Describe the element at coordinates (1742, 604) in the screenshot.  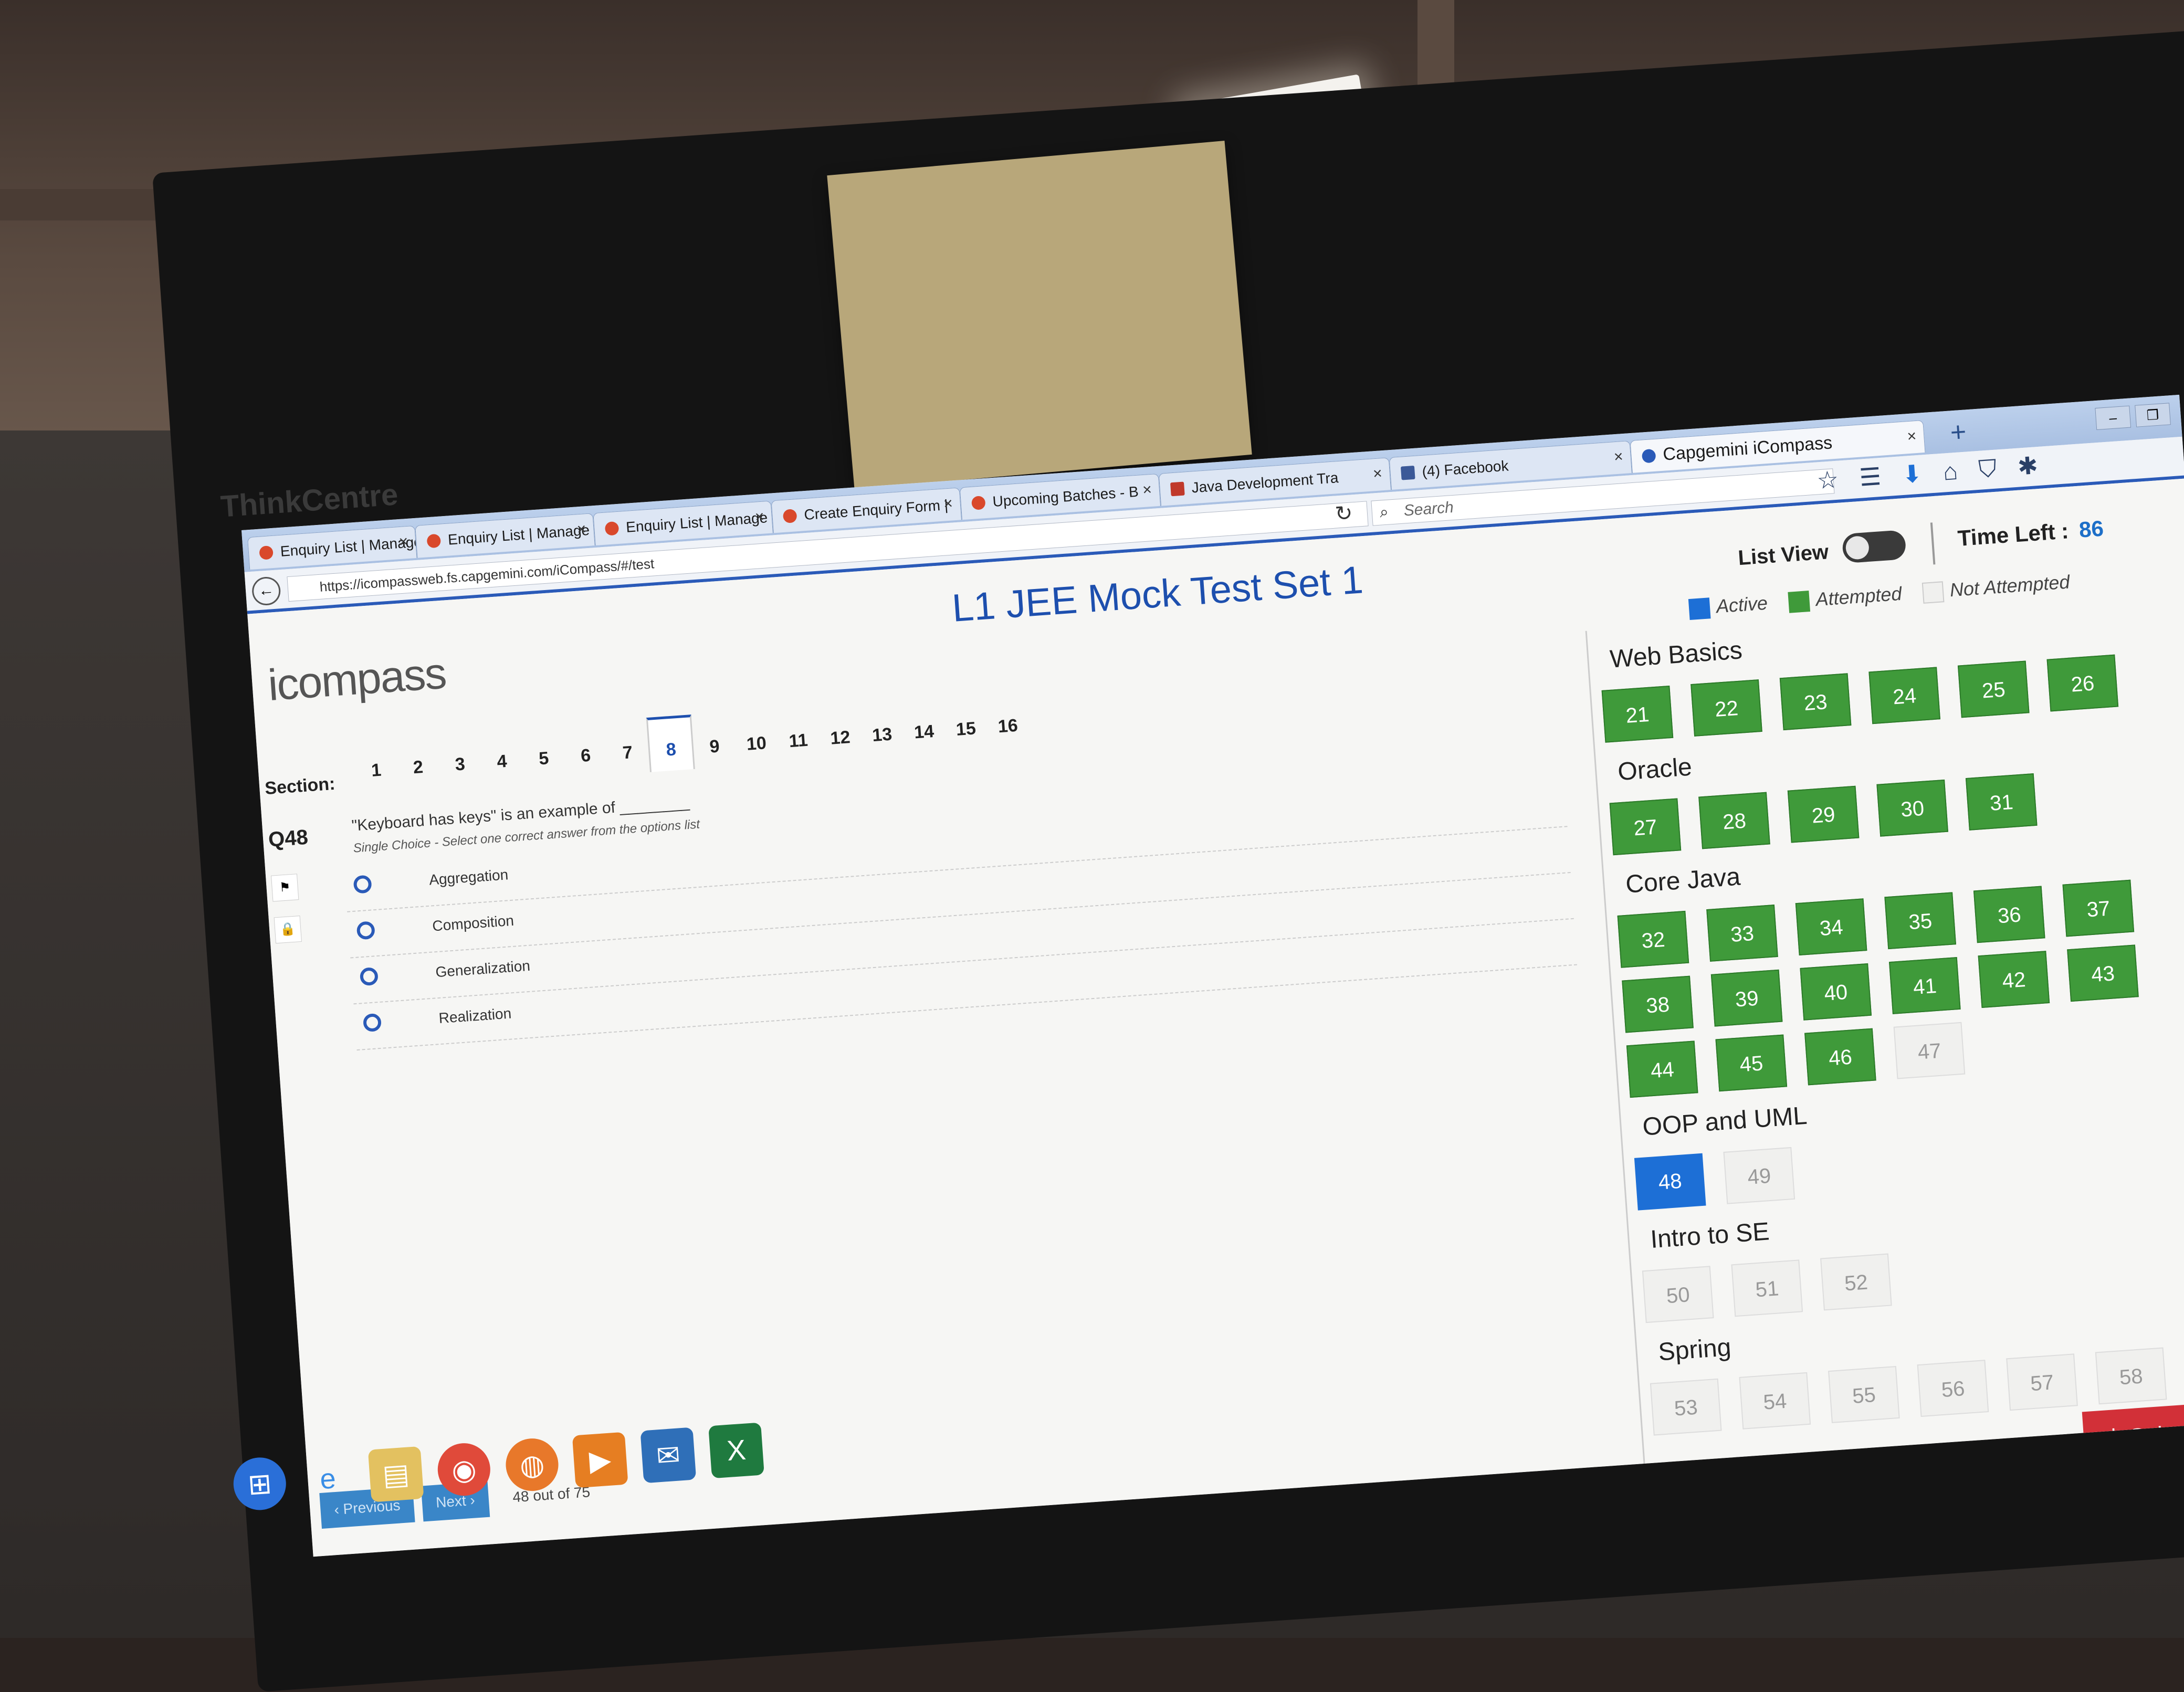
I see `legend-label: Active` at that location.